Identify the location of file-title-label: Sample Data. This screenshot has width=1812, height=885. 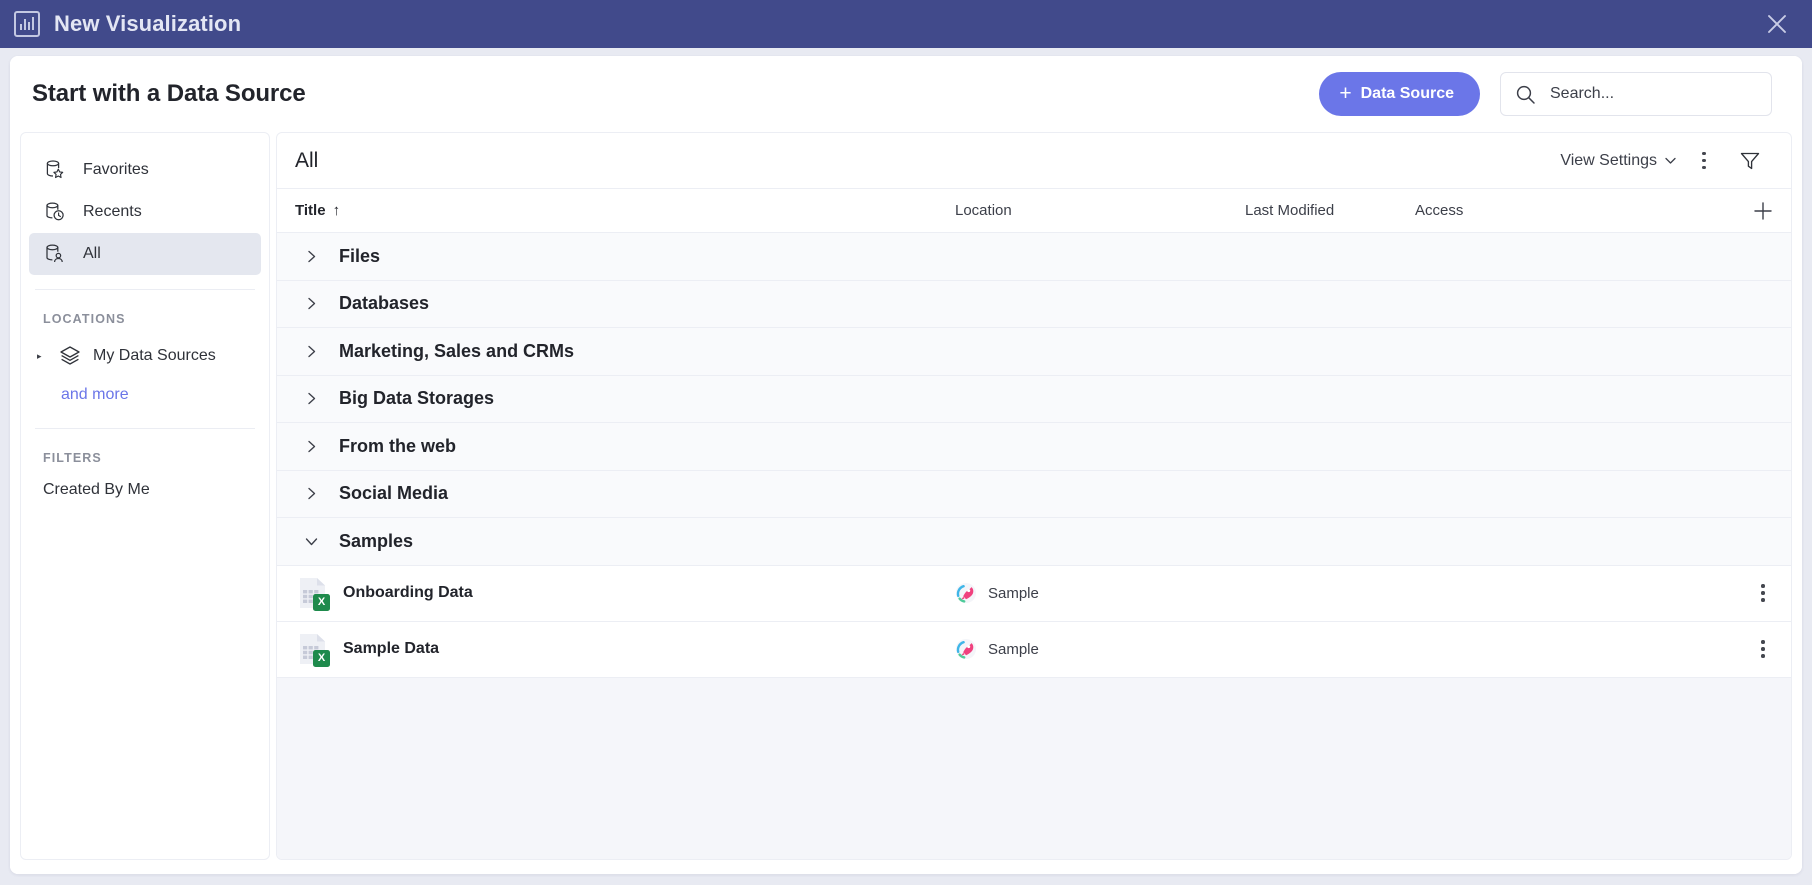
(391, 648).